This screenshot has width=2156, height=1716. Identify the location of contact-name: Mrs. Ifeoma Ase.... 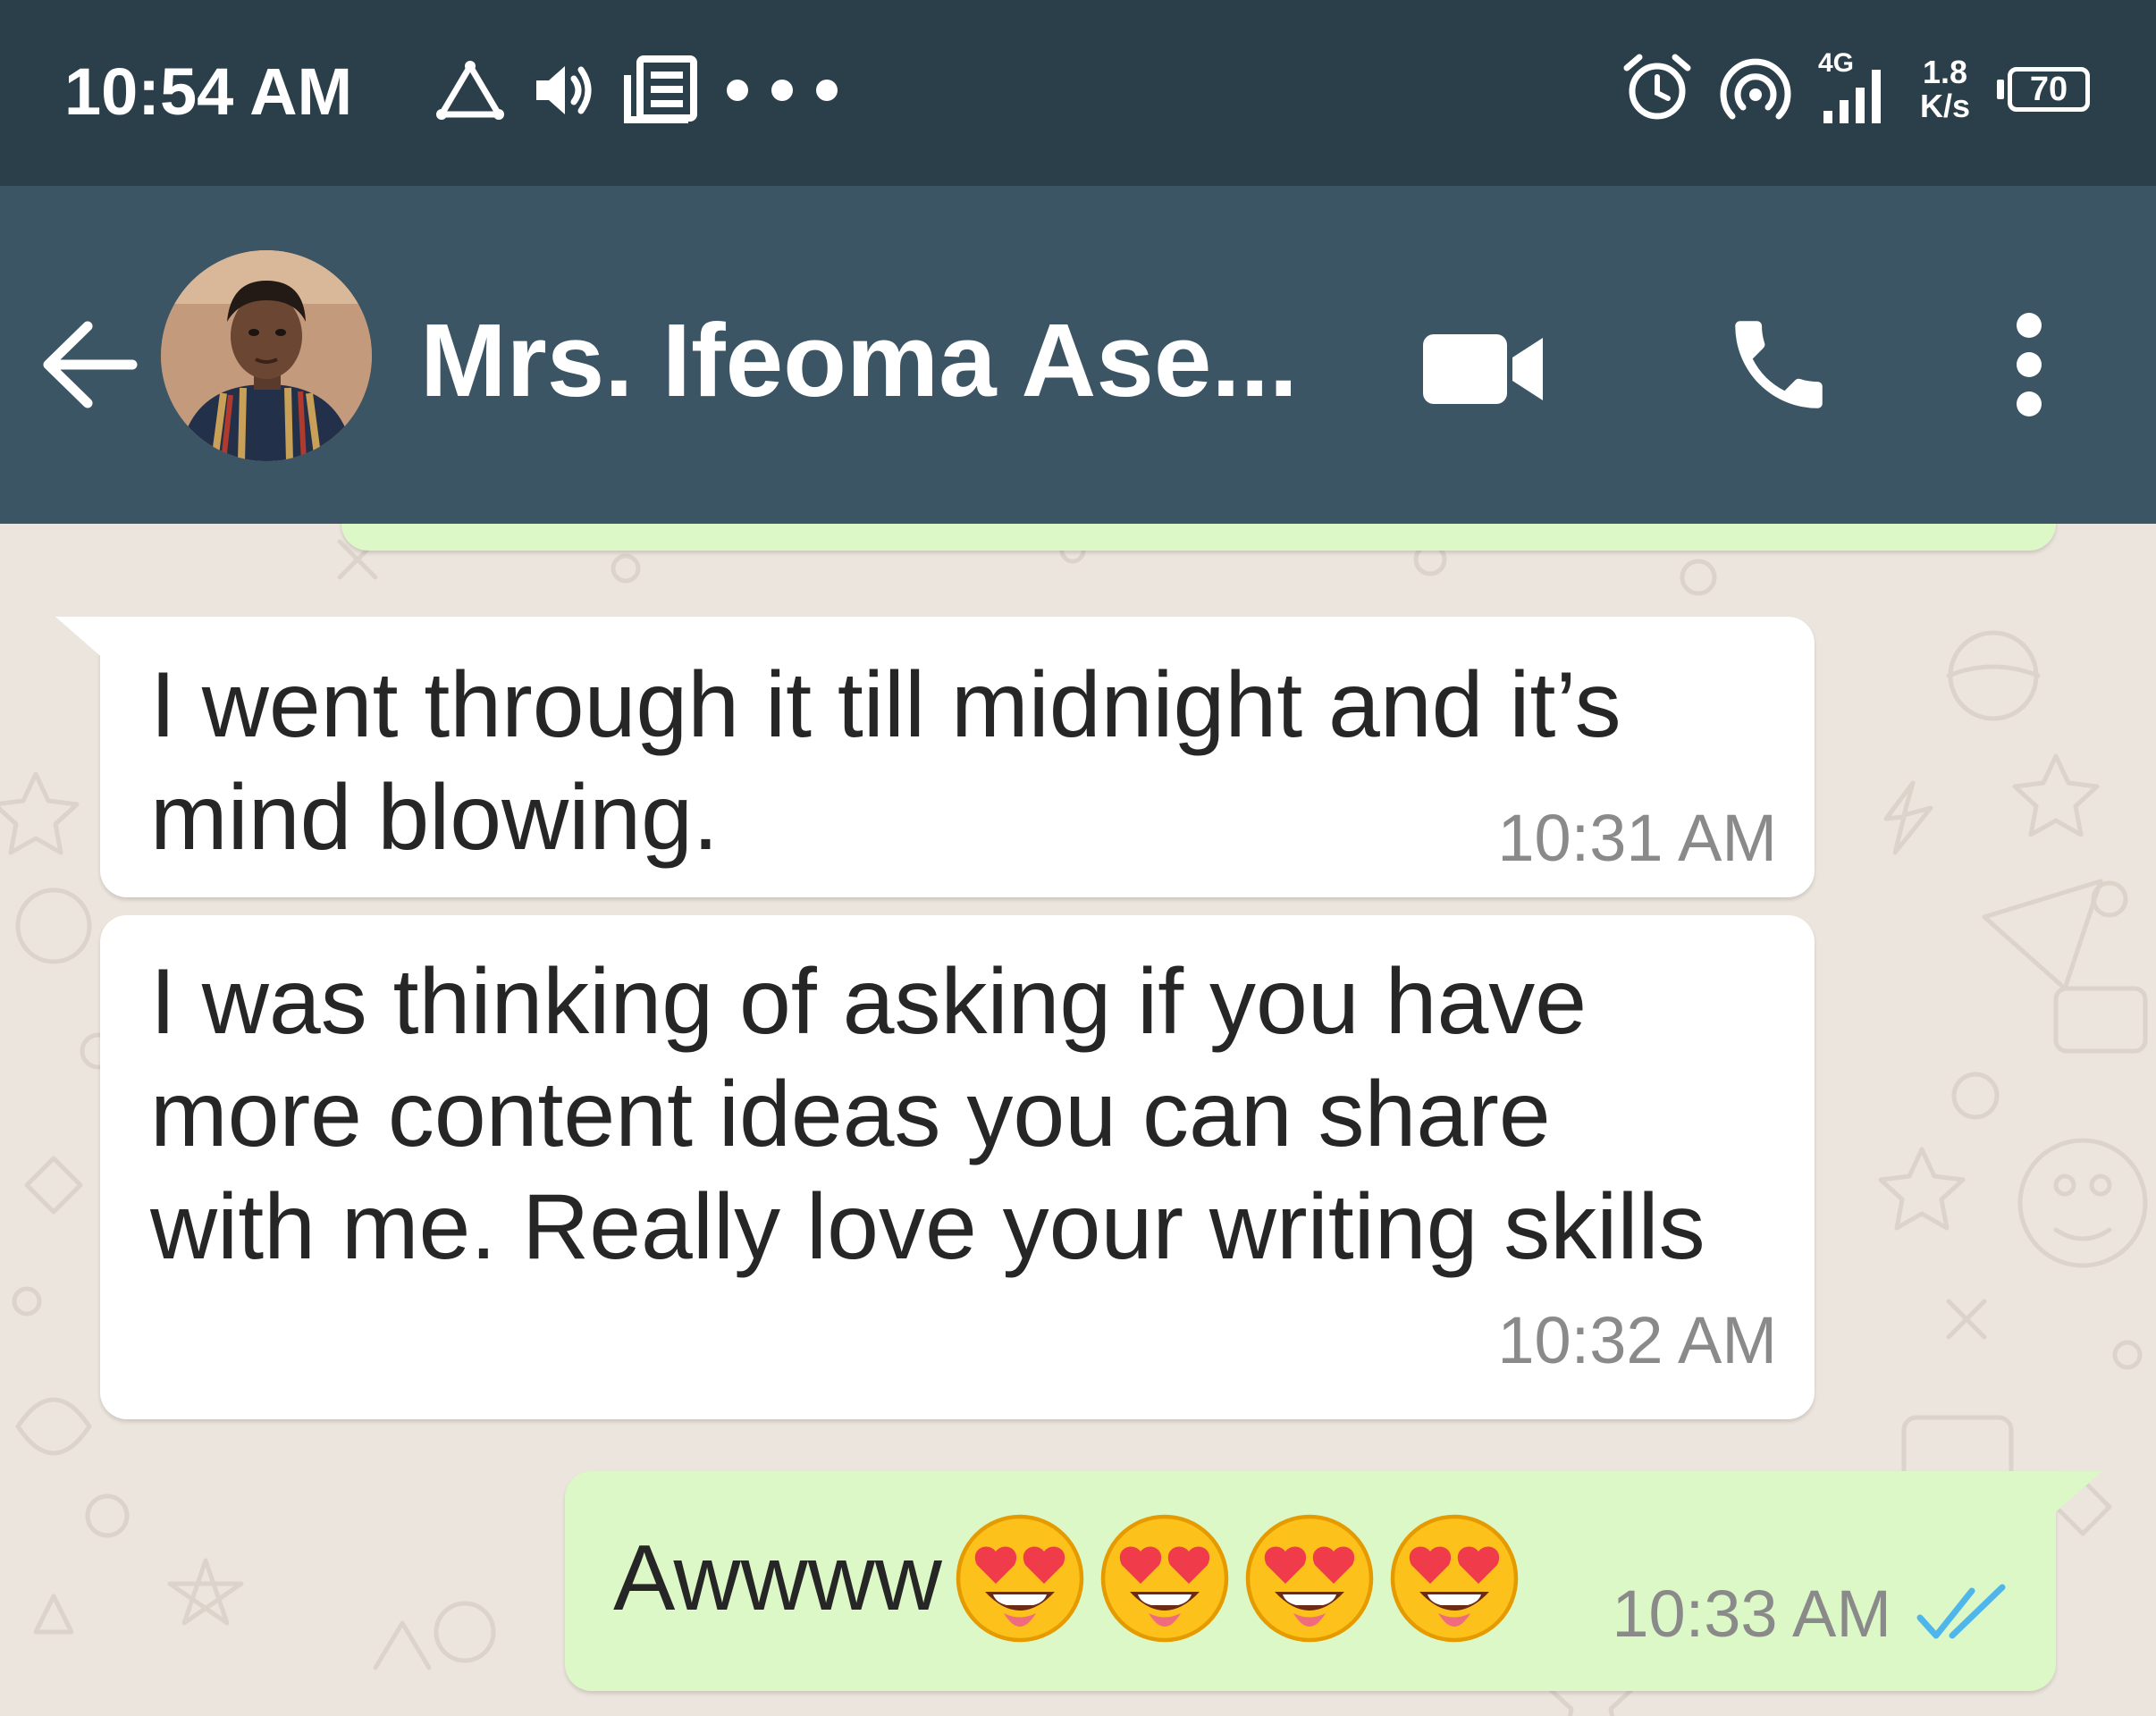
(872, 360).